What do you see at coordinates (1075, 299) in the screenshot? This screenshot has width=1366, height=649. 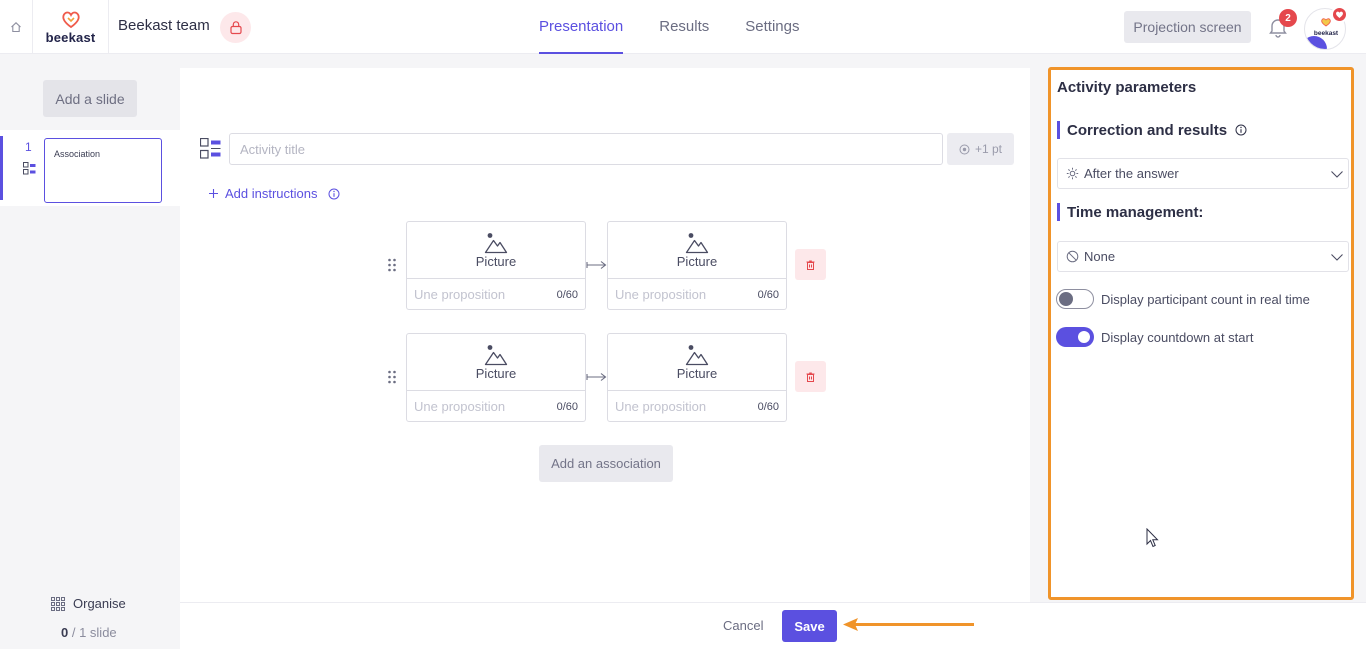 I see `participant-count-toggle` at bounding box center [1075, 299].